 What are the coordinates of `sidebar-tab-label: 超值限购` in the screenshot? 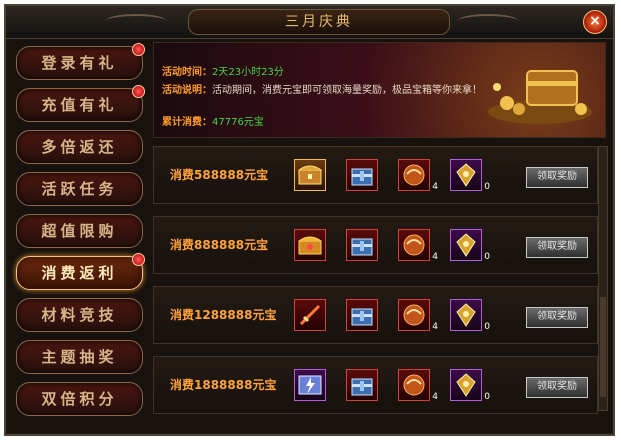 It's located at (79, 231).